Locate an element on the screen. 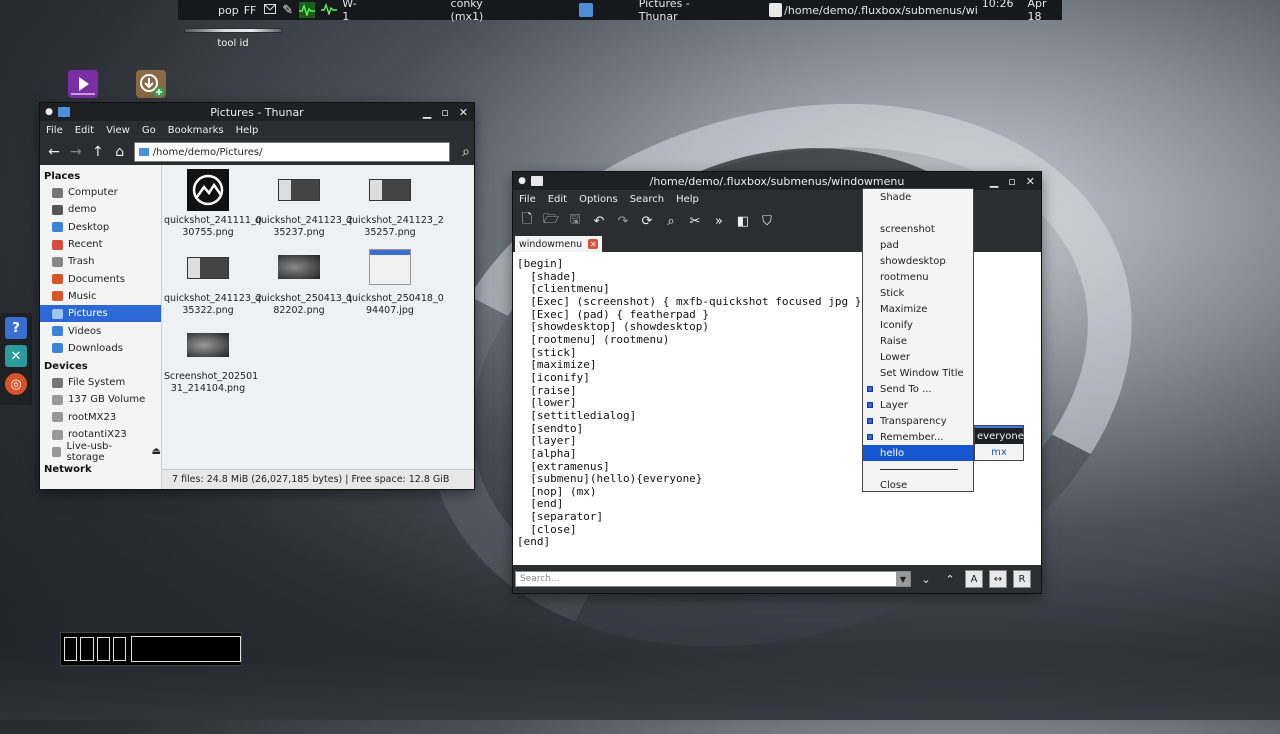 This screenshot has height=734, width=1280. paperclip-icon: ✎ is located at coordinates (287, 10).